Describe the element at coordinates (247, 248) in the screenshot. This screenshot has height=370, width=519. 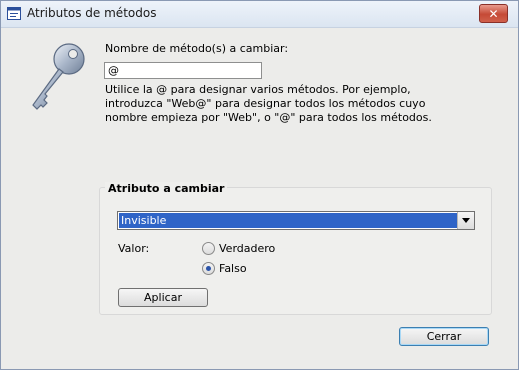
I see `radio-verdadero-label: Verdadero` at that location.